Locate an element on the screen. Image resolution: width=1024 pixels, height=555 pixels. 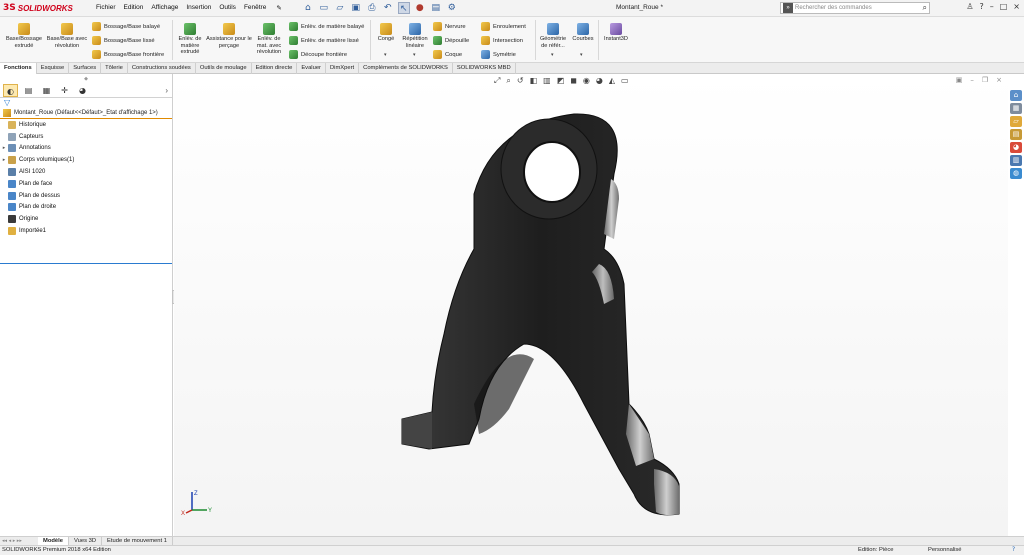
solidworks-resources-icon: ⌂ is located at coordinates (1016, 95).